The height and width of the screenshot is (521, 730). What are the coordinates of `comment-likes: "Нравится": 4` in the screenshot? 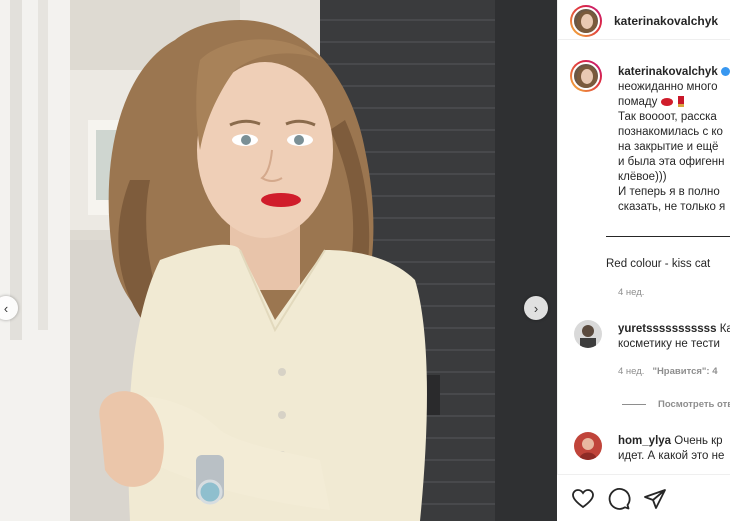 It's located at (684, 371).